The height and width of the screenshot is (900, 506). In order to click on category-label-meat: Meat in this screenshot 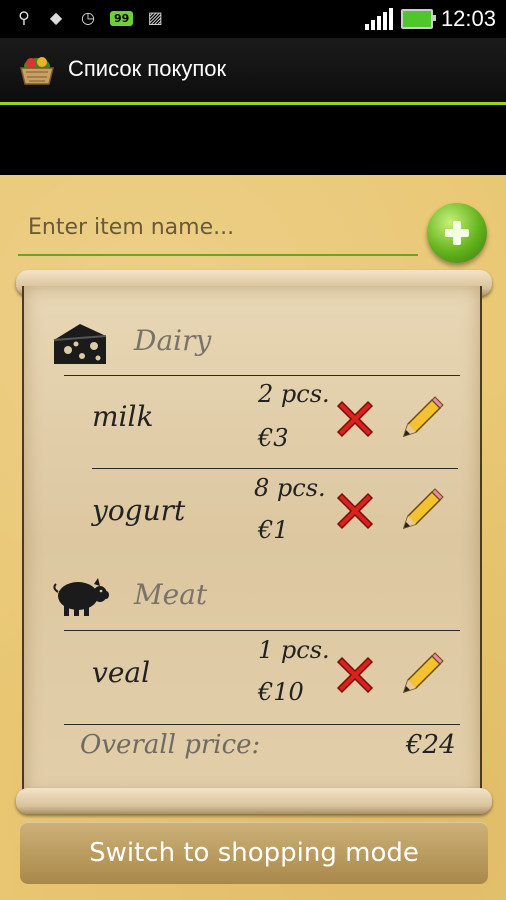, I will do `click(171, 594)`.